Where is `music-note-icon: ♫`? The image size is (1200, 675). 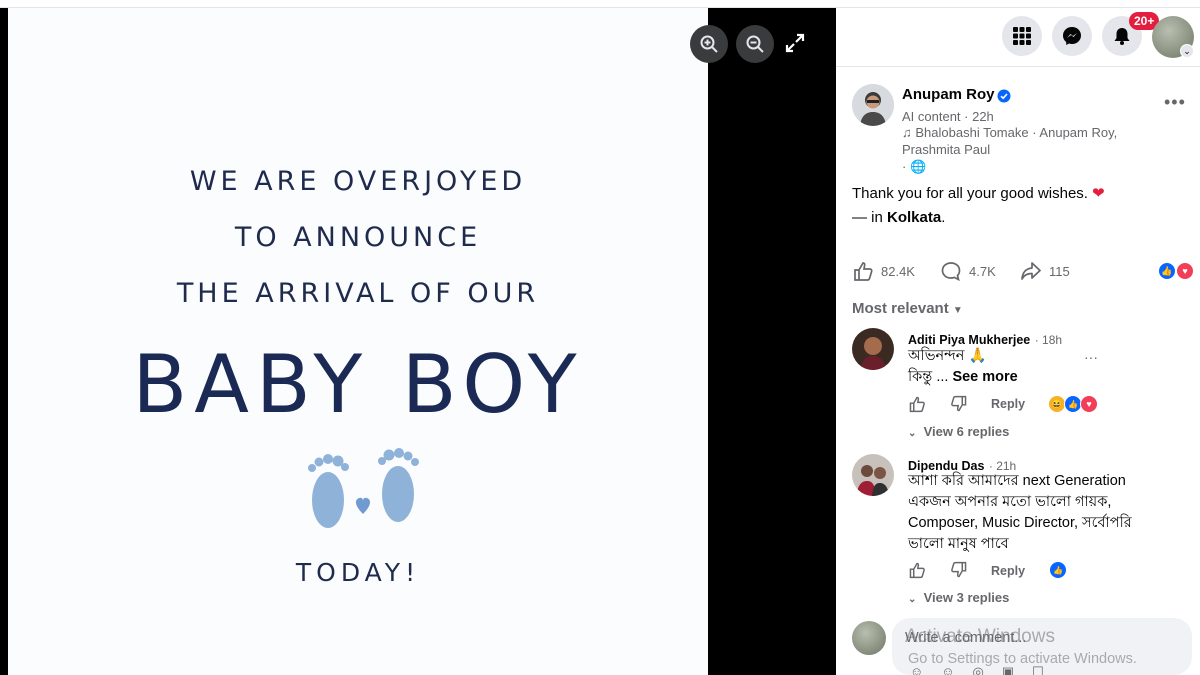
music-note-icon: ♫ is located at coordinates (909, 132).